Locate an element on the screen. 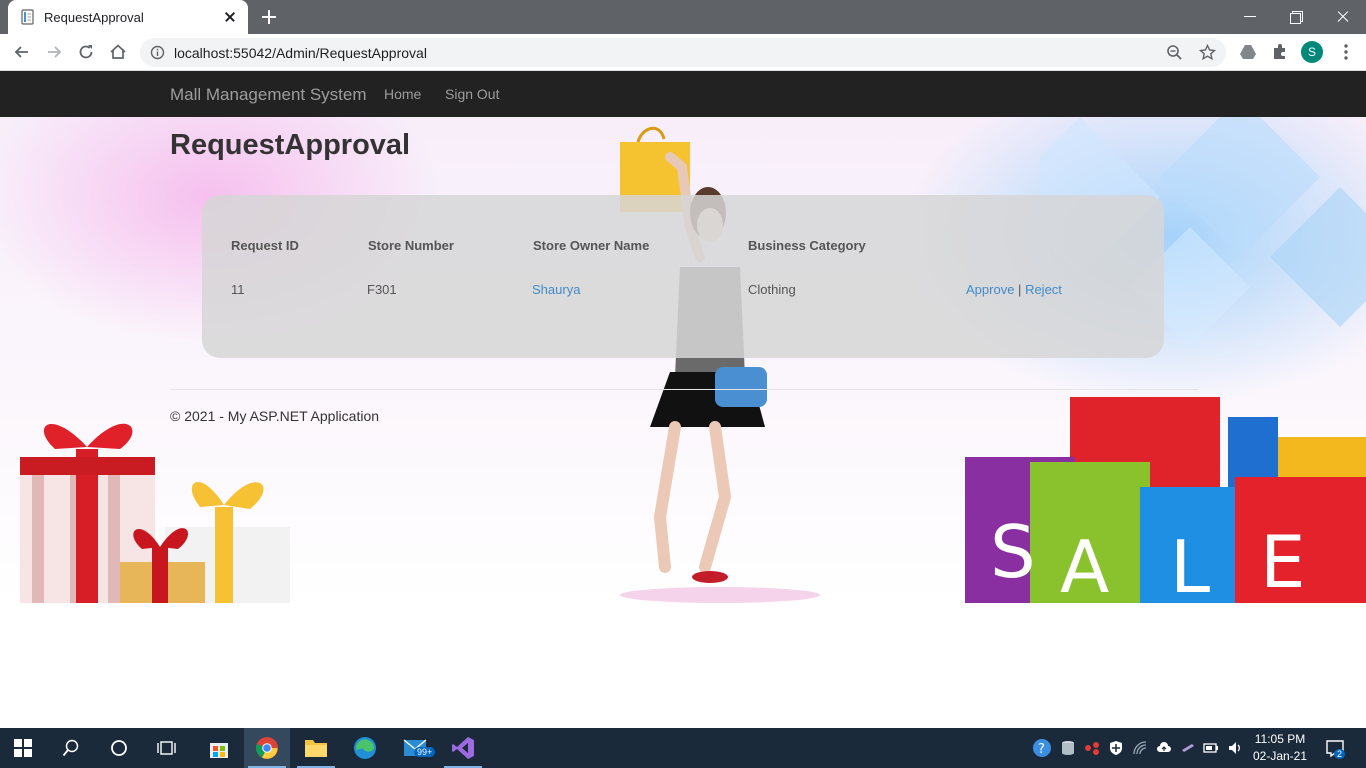  owner-name-link: Shaurya is located at coordinates (556, 289).